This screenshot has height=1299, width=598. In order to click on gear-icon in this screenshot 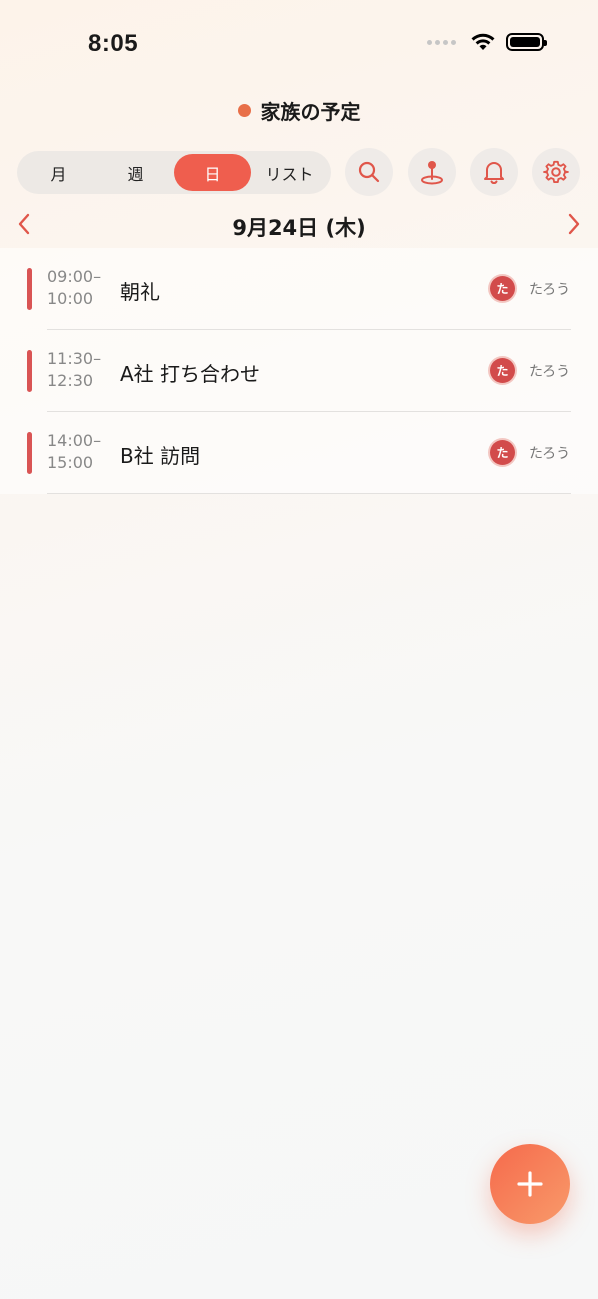, I will do `click(556, 172)`.